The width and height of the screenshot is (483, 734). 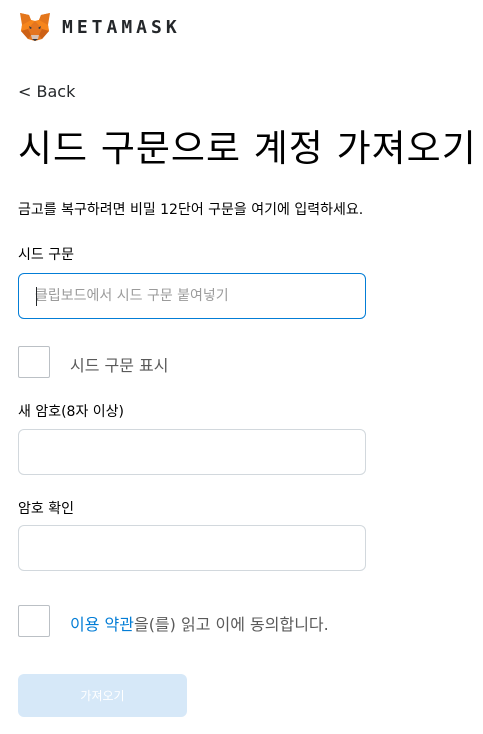 What do you see at coordinates (35, 27) in the screenshot?
I see `metamask-fox-icon` at bounding box center [35, 27].